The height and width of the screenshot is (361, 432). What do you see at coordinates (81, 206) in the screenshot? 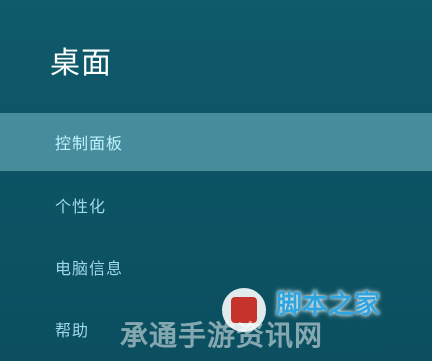
I see `menu-item-label: 个性化` at bounding box center [81, 206].